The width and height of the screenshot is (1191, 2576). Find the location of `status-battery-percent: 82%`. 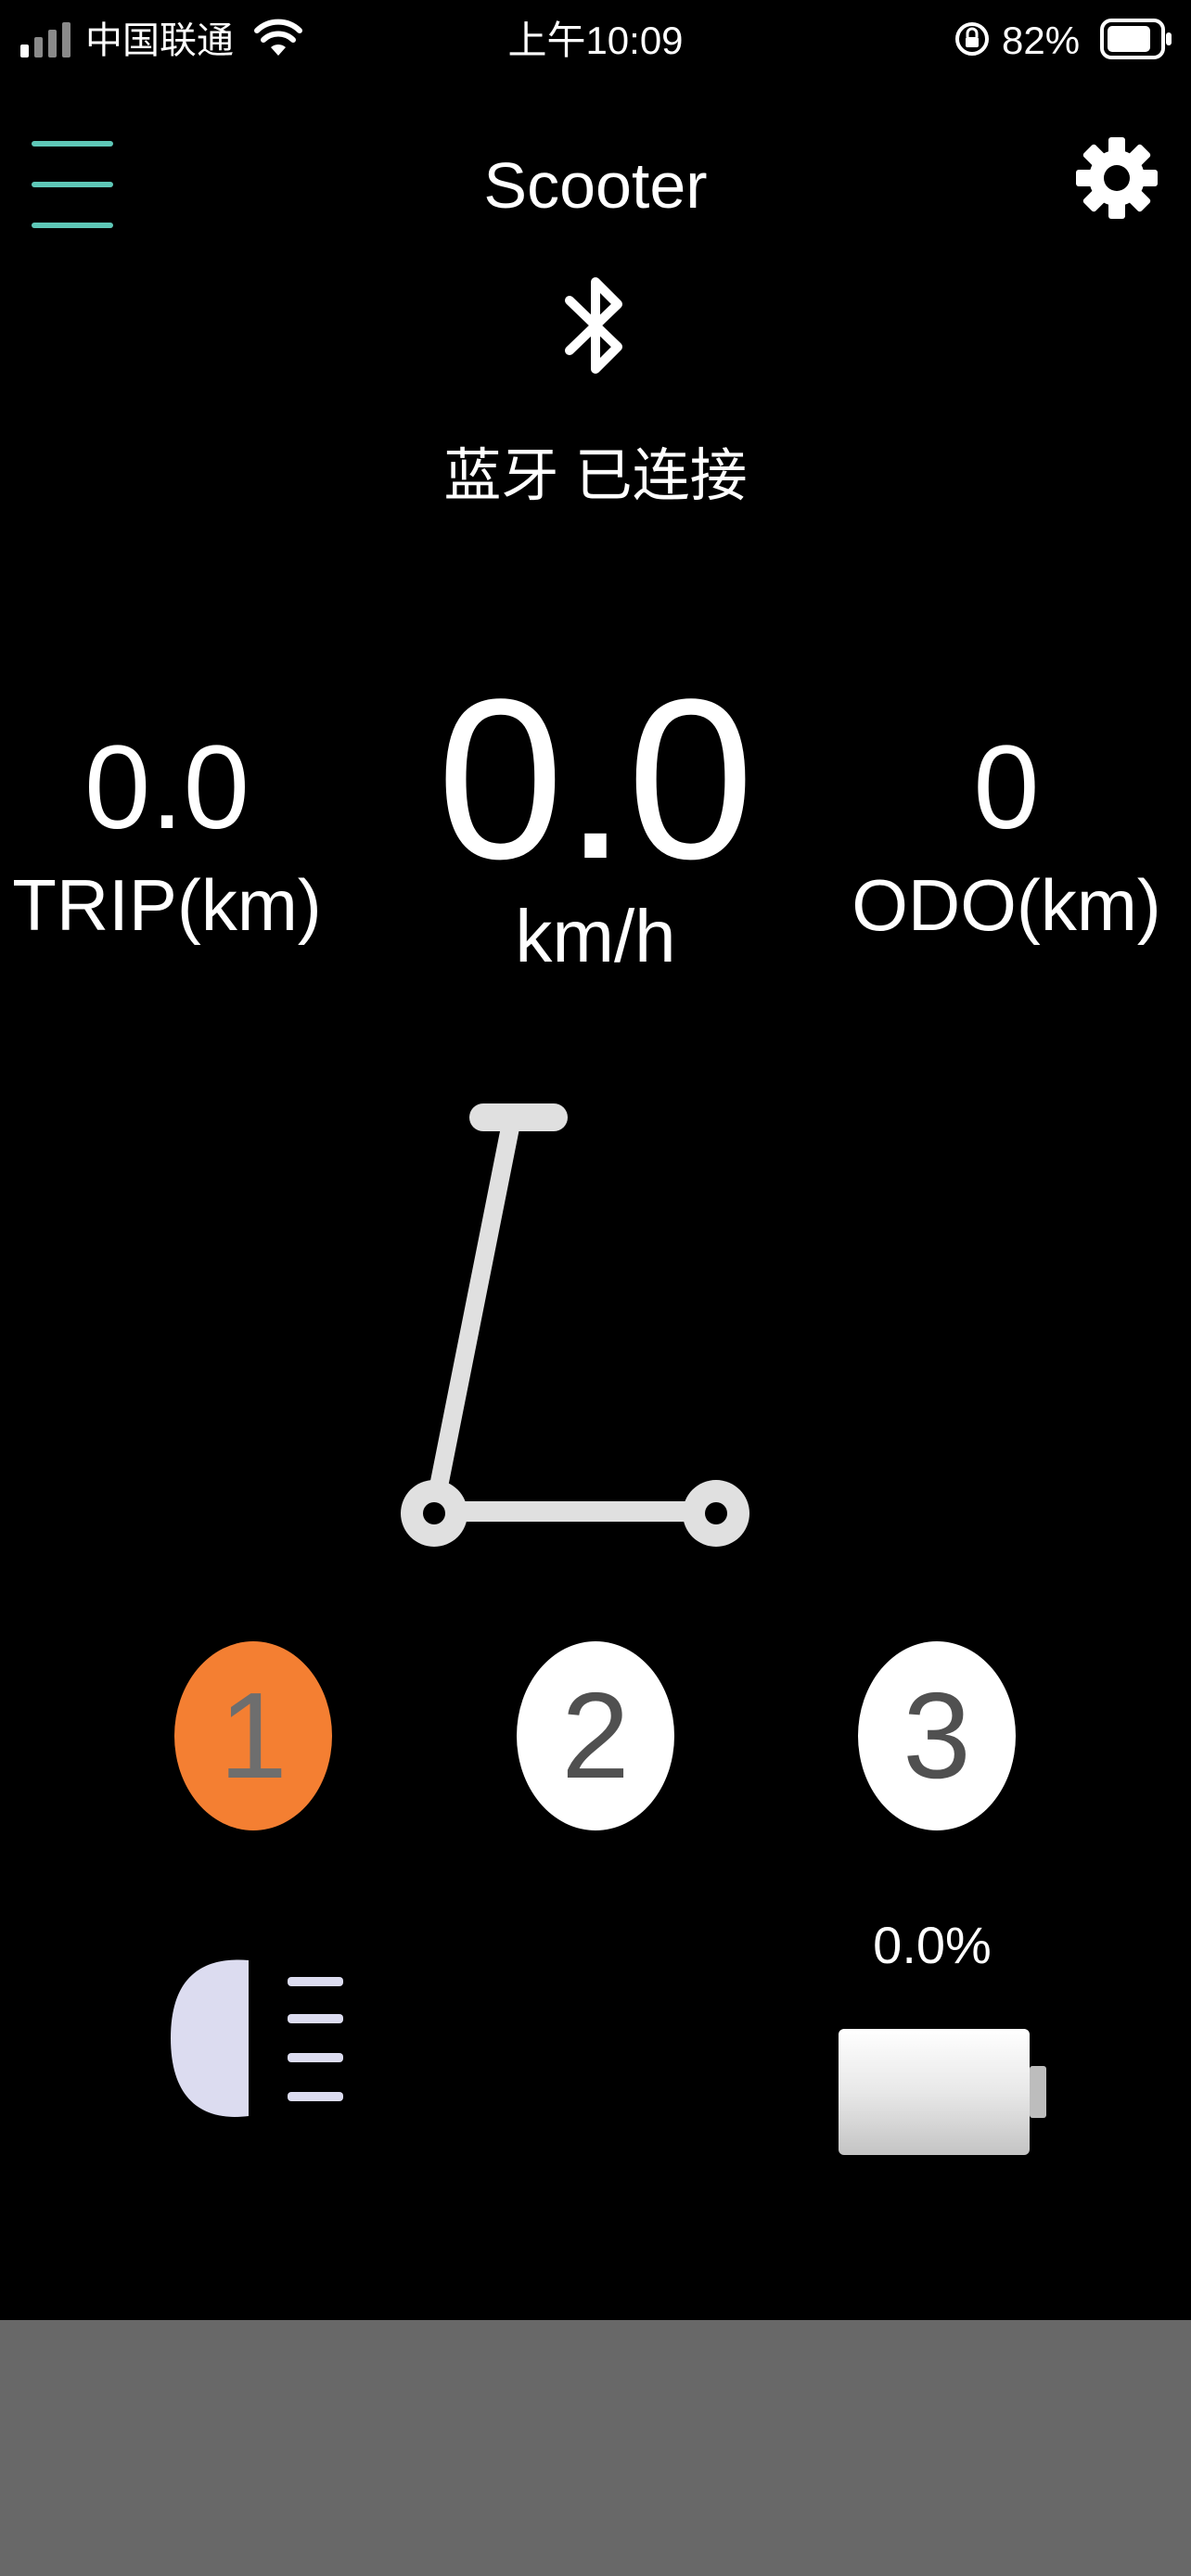

status-battery-percent: 82% is located at coordinates (1041, 41).